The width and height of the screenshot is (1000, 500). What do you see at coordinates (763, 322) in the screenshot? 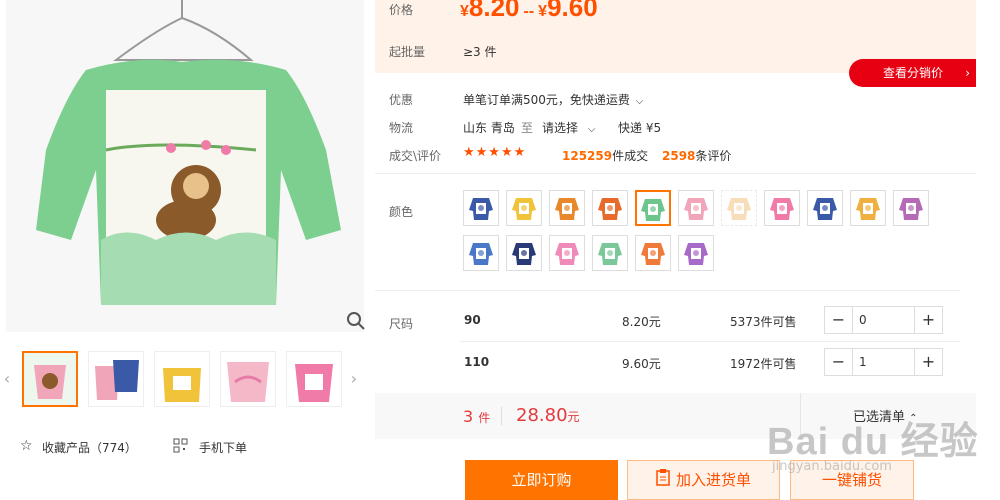
I see `size-stock: 5373件可售` at bounding box center [763, 322].